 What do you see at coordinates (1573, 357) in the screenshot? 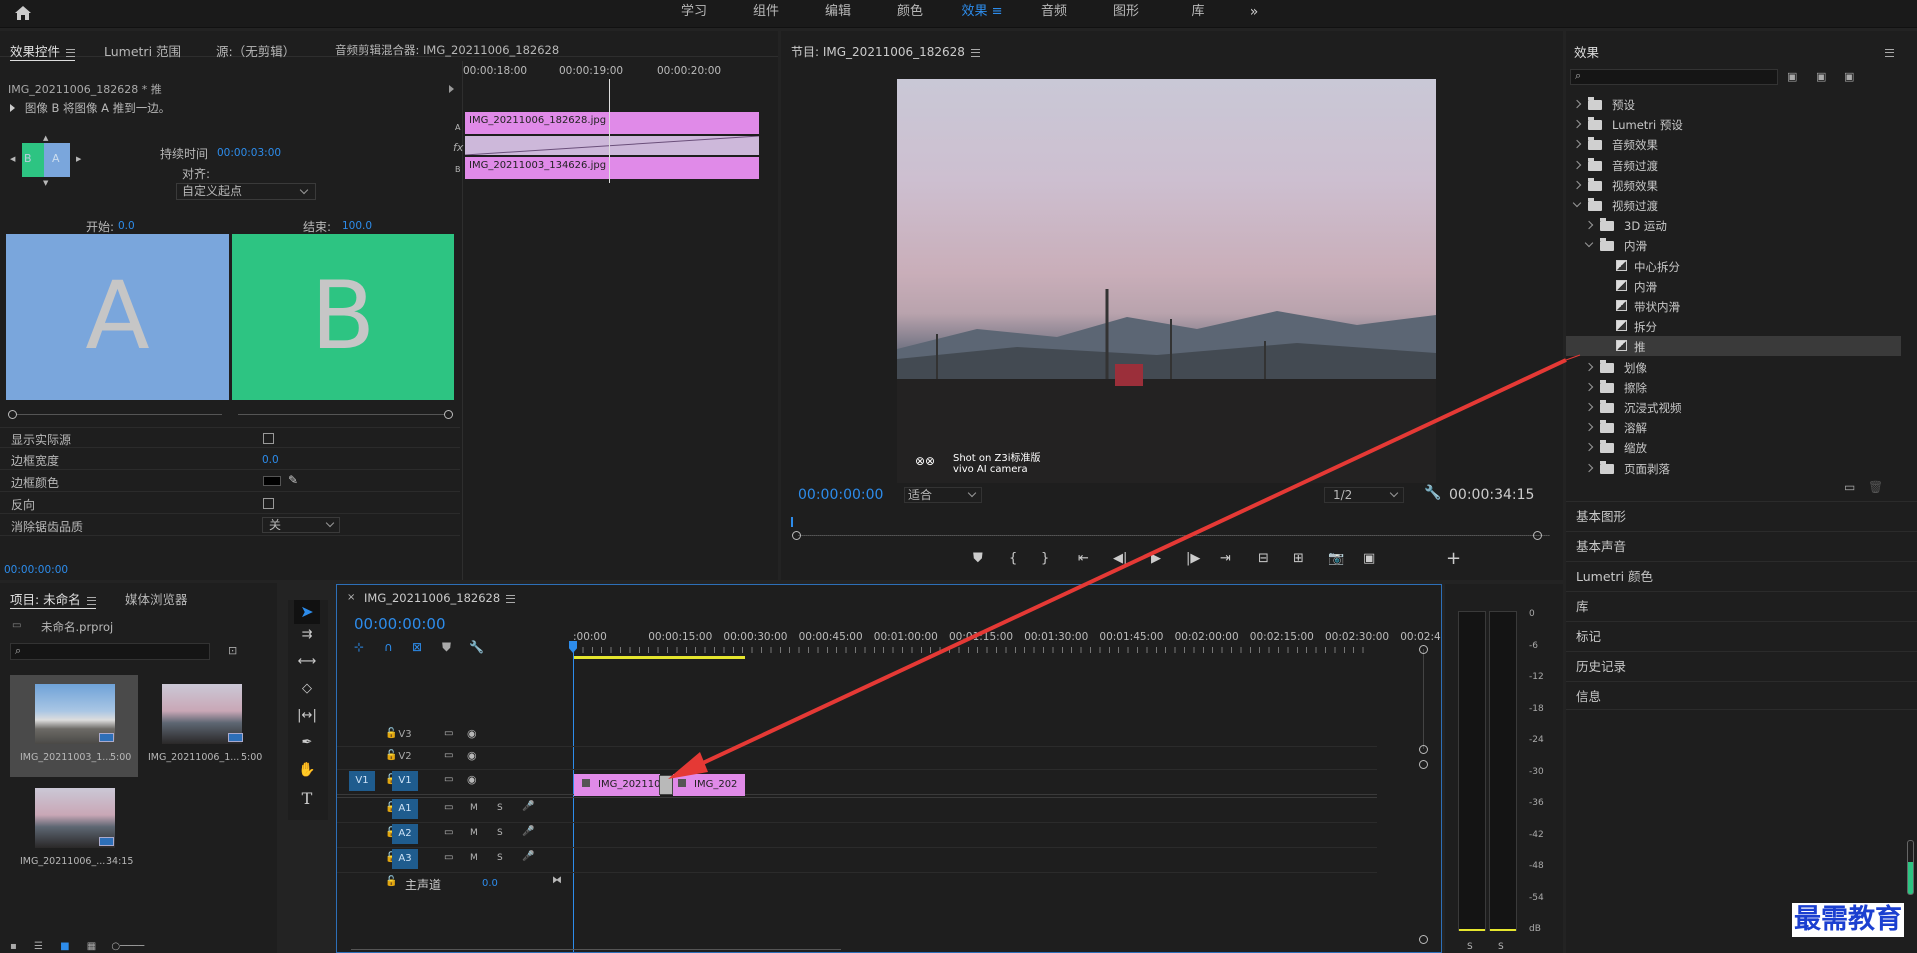
I see `arrow-thin-line` at bounding box center [1573, 357].